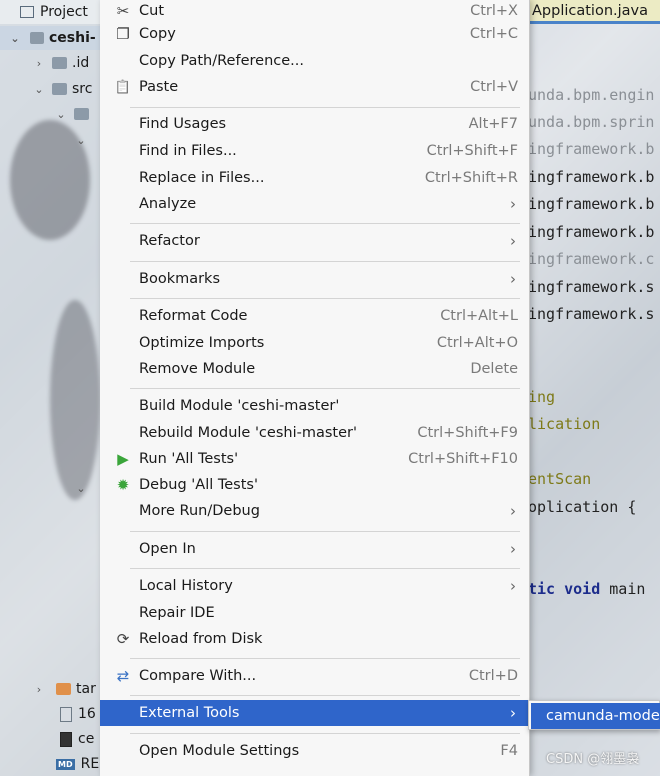  Describe the element at coordinates (315, 676) in the screenshot. I see `menu-item-compare-with: ⇄ Compare With... Ctrl+D` at that location.